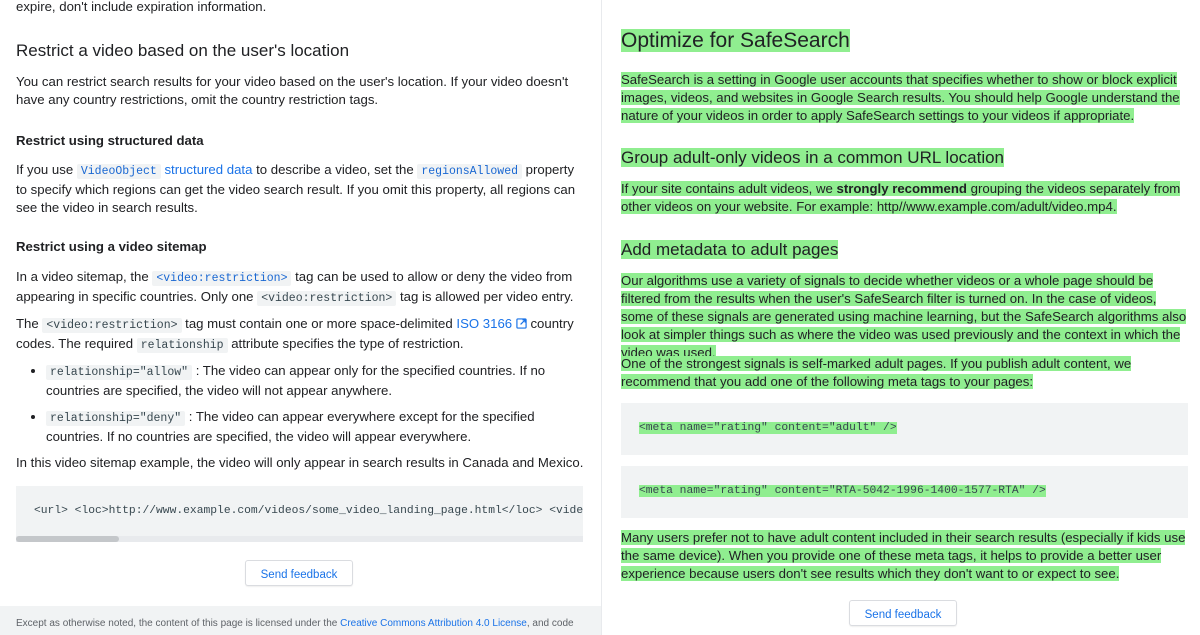  I want to click on highlighted-code: <meta name="rating" content="adult" />, so click(768, 428).